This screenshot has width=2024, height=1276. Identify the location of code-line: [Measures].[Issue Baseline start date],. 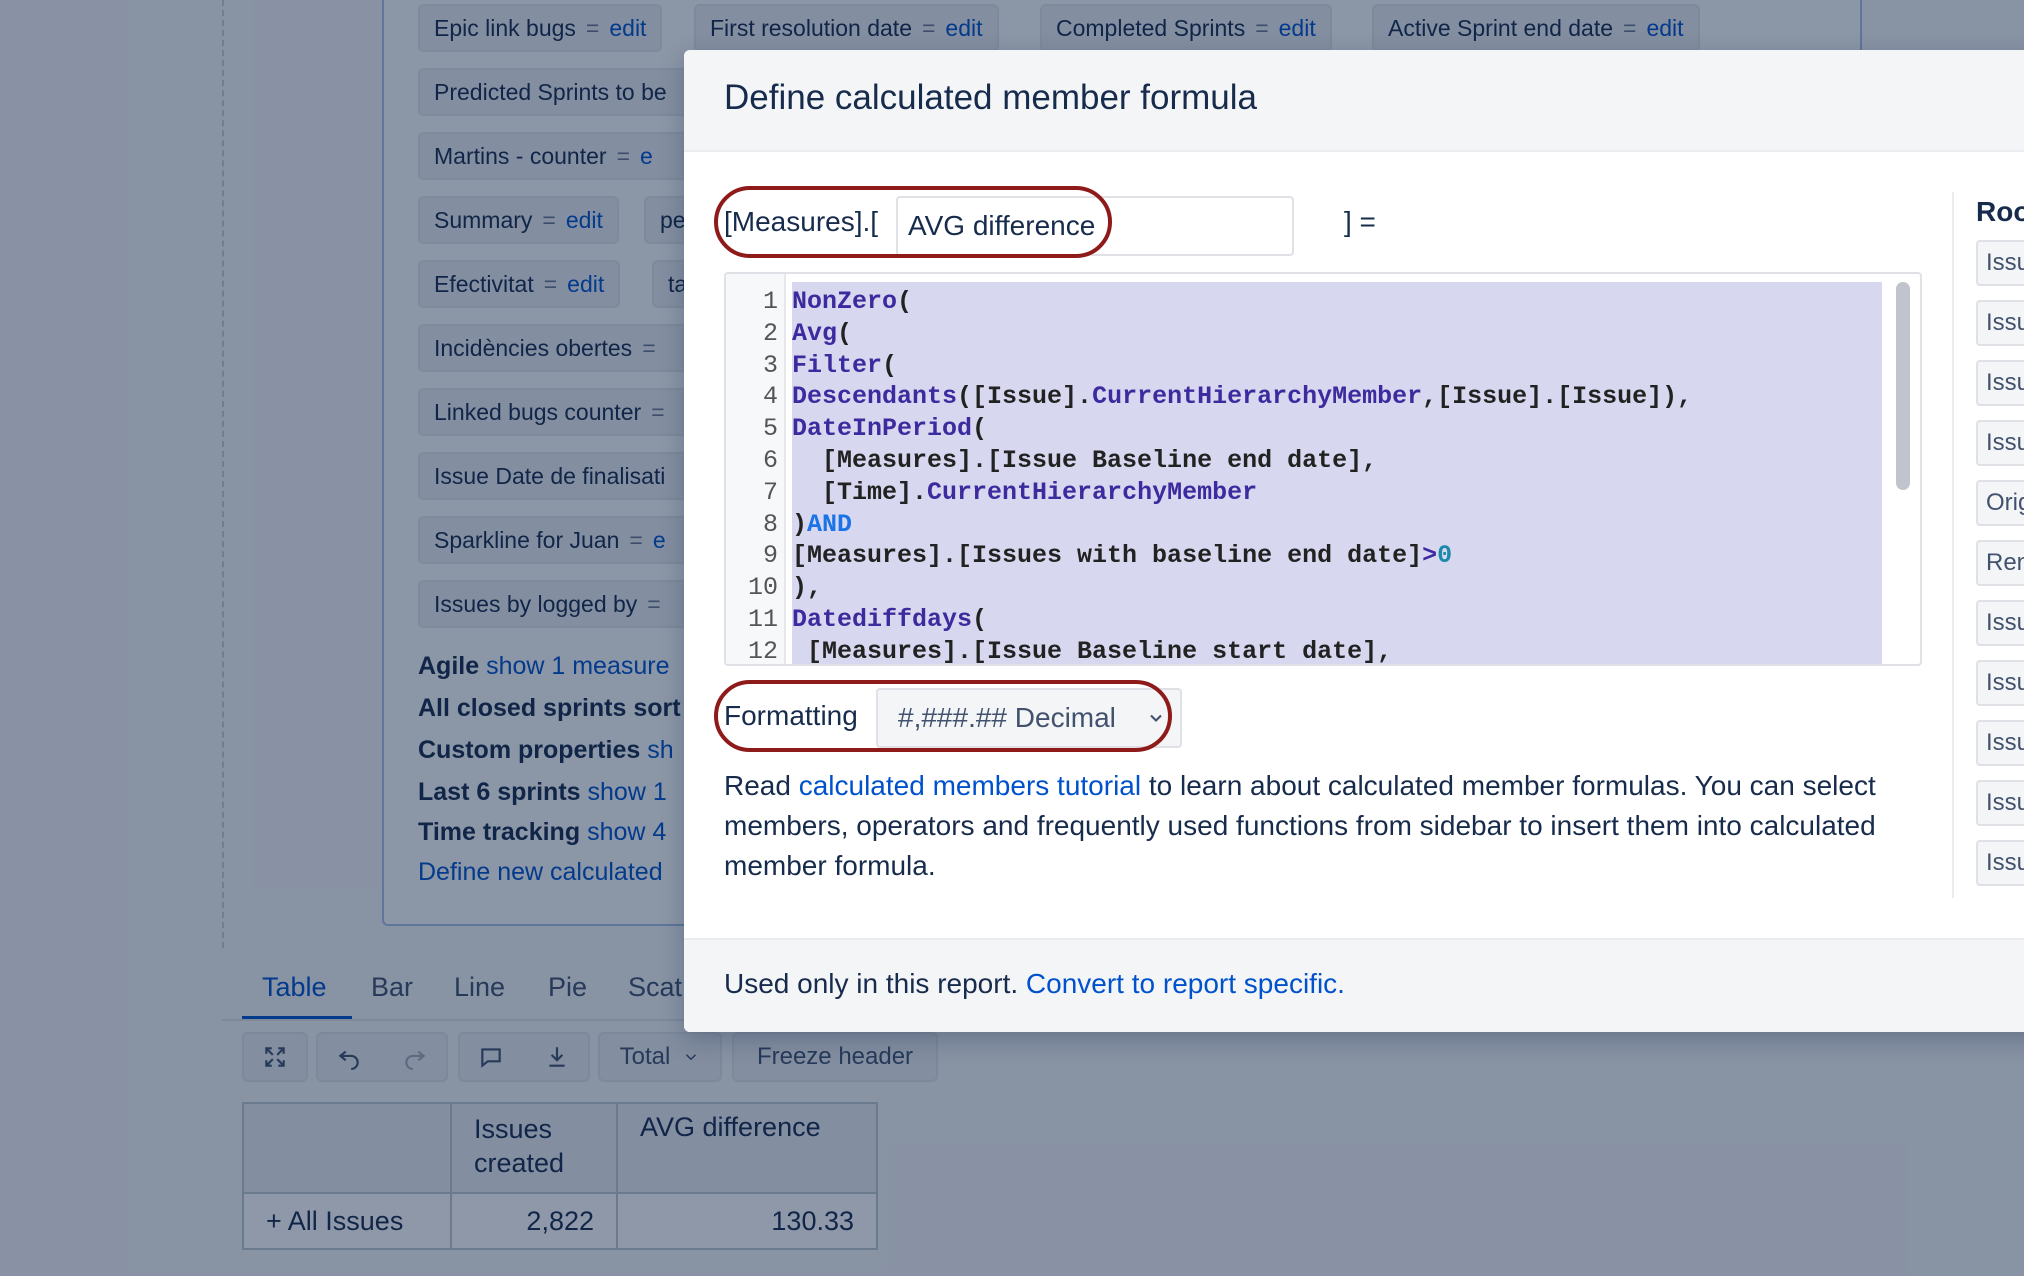
(1092, 651).